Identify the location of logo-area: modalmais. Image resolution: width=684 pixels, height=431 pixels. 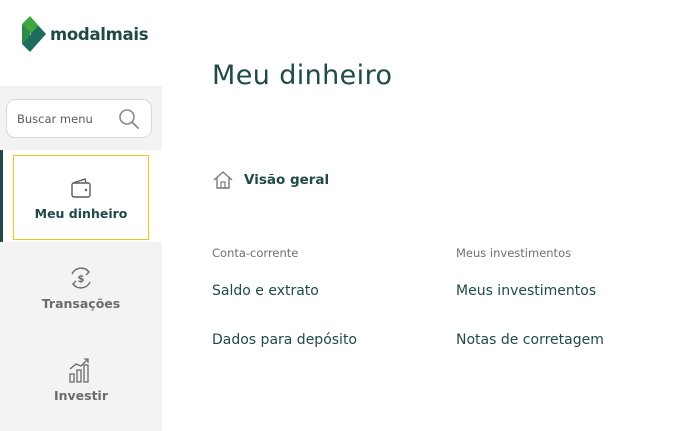
(81, 43).